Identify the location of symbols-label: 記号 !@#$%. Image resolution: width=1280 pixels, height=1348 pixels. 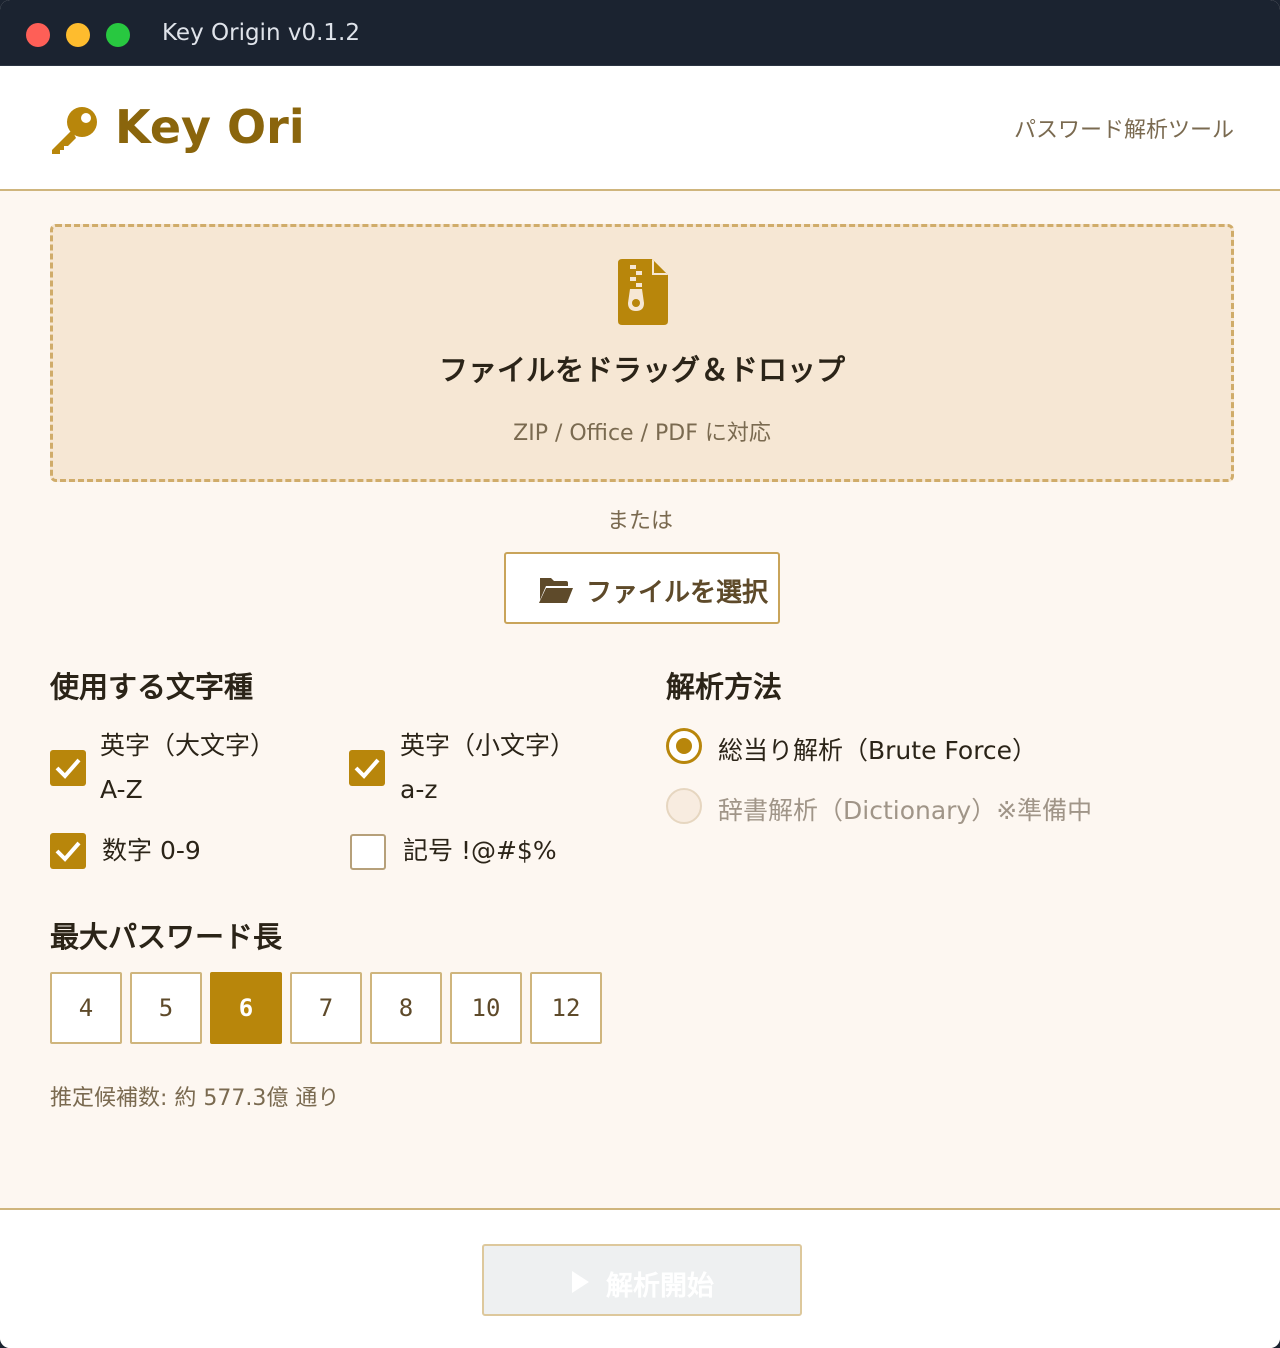
(480, 850).